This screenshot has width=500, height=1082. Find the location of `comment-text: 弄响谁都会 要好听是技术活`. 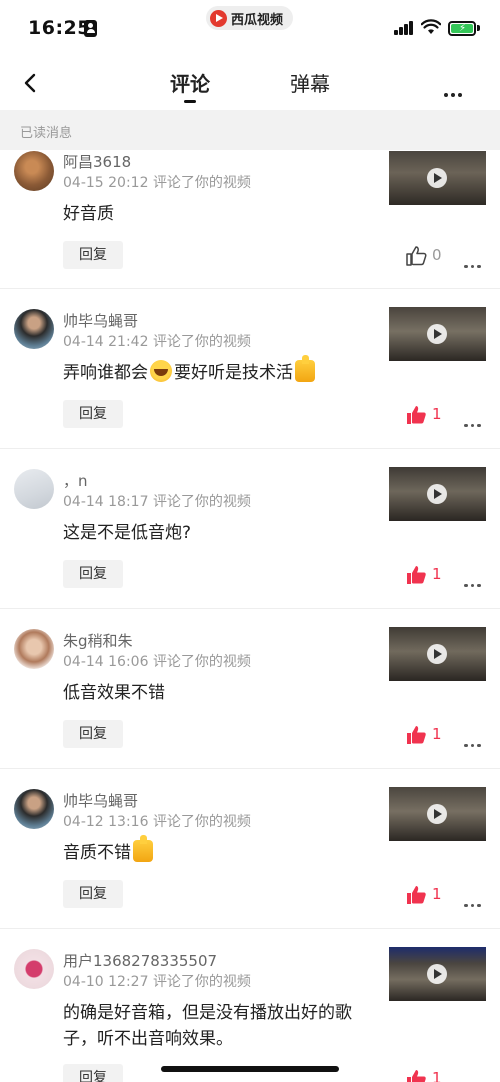

comment-text: 弄响谁都会 要好听是技术活 is located at coordinates (215, 370).